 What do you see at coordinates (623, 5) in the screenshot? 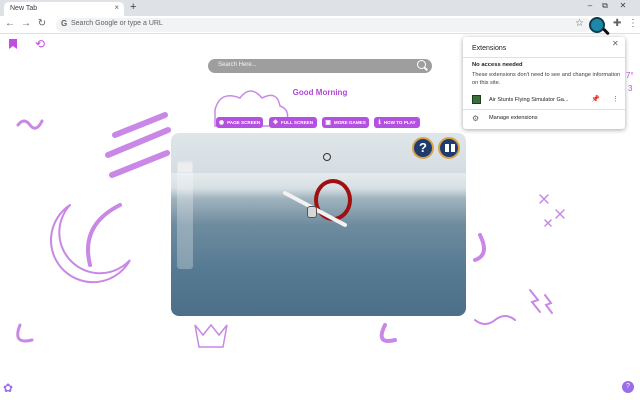
I see `close-window-button: ✕` at bounding box center [623, 5].